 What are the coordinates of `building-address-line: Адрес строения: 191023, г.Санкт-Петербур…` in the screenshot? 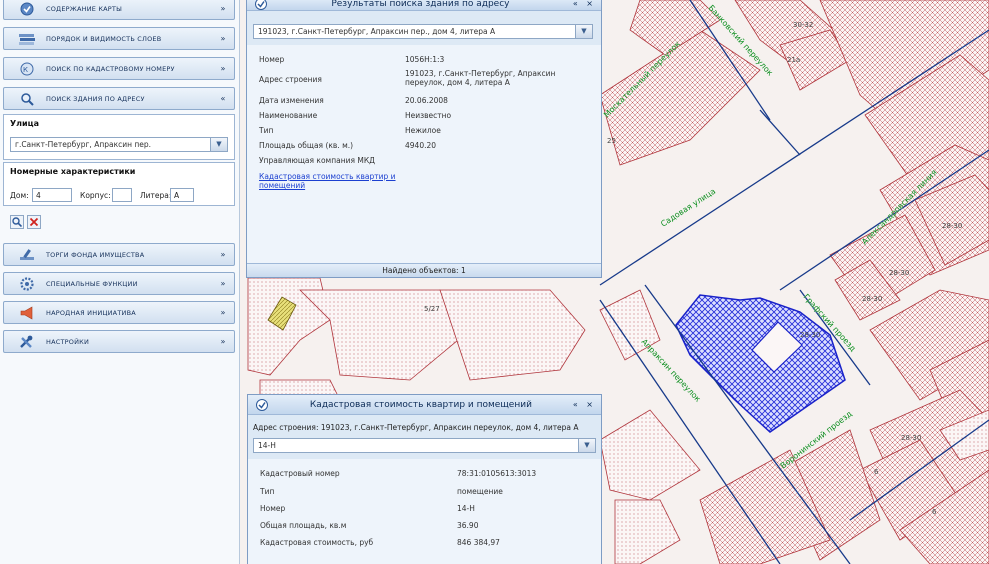 It's located at (416, 427).